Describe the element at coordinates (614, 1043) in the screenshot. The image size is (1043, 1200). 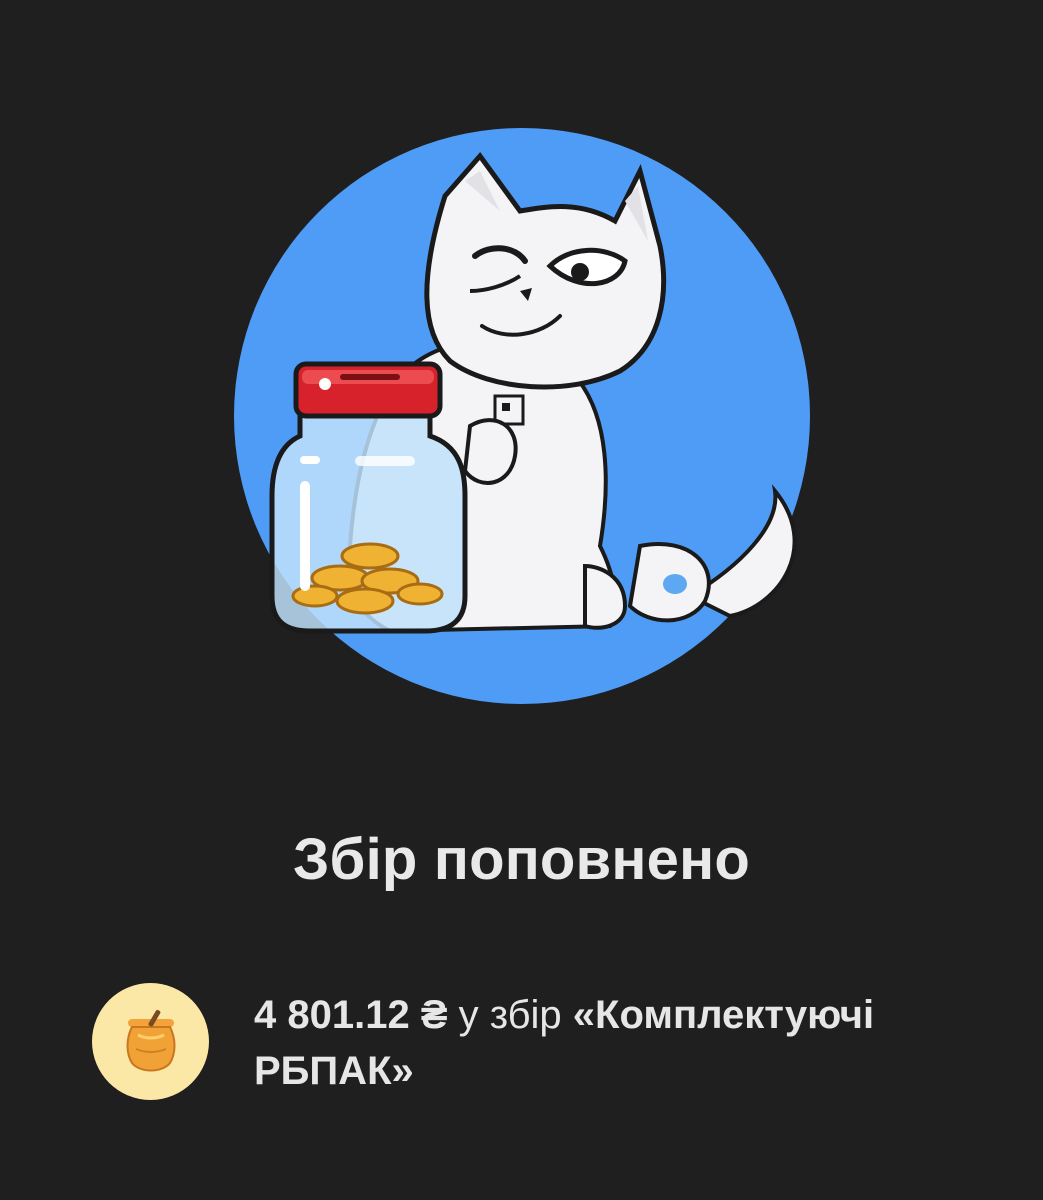
I see `top-up-description: 4 801.12 ₴ у збір «Комплектуючі РБПАК»` at that location.